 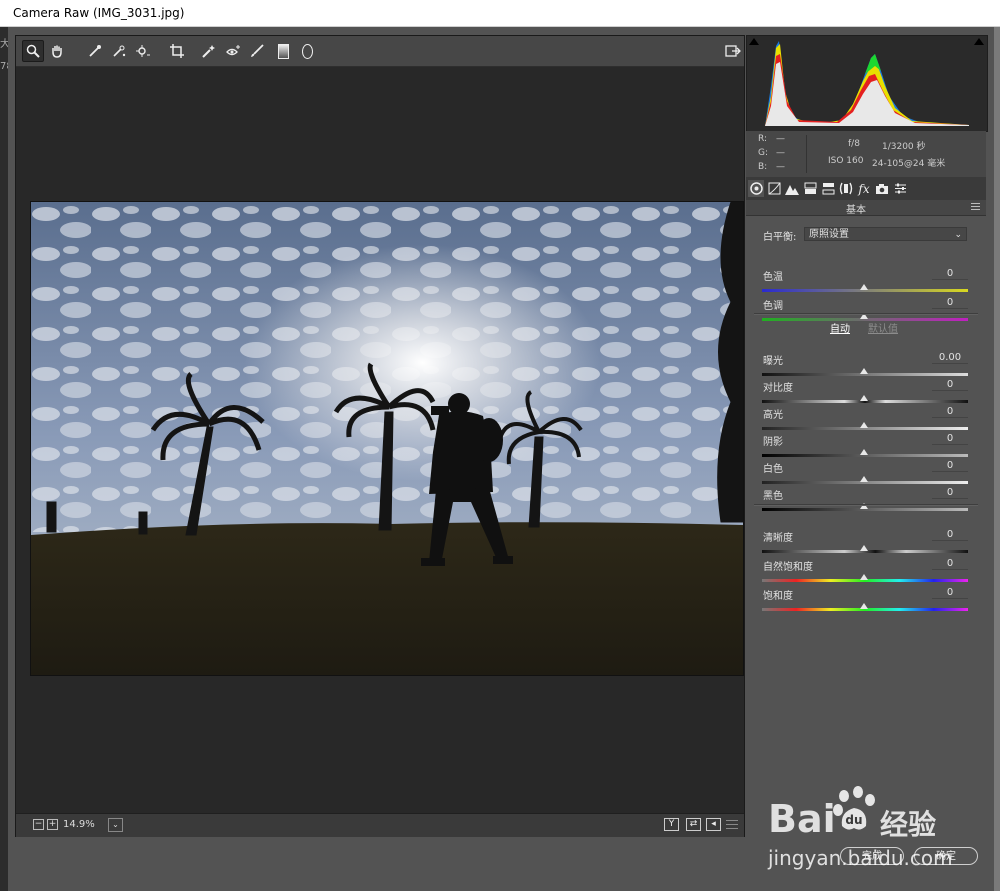 I want to click on zoom-icon, so click(x=33, y=51).